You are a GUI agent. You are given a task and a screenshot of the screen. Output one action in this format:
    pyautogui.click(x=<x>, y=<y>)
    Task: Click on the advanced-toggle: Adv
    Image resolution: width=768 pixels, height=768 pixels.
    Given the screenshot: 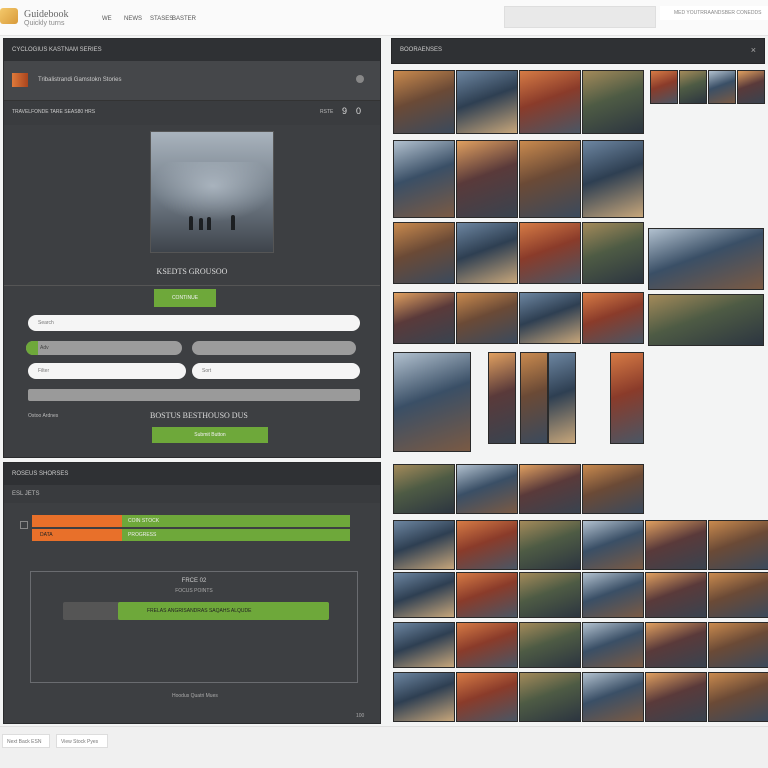 What is the action you would take?
    pyautogui.click(x=104, y=348)
    